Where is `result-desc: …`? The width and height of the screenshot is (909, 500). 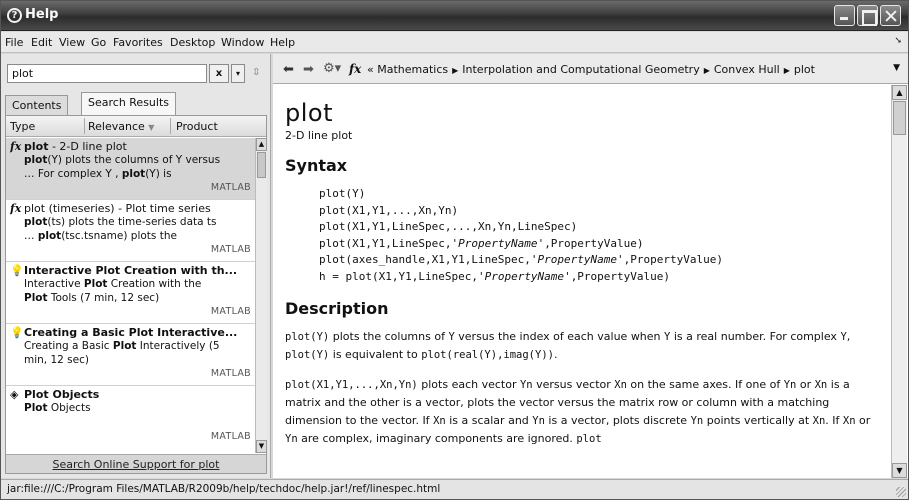 result-desc: … is located at coordinates (31, 236).